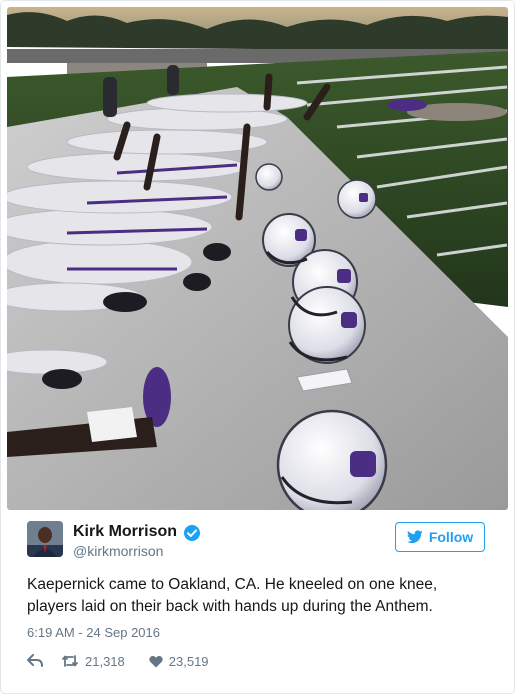 The width and height of the screenshot is (515, 694). What do you see at coordinates (192, 533) in the screenshot?
I see `verified-badge-icon` at bounding box center [192, 533].